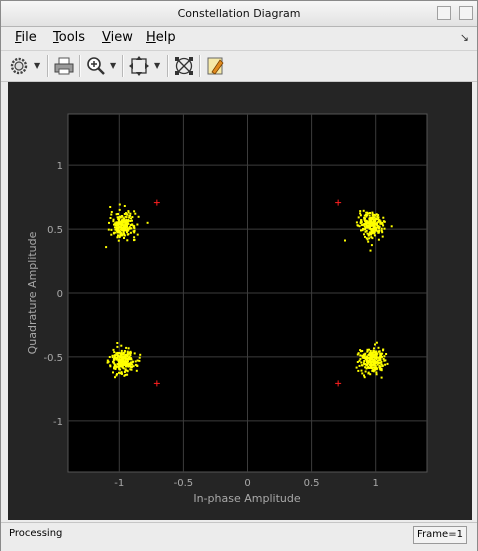 The width and height of the screenshot is (478, 551). What do you see at coordinates (466, 13) in the screenshot?
I see `close-button` at bounding box center [466, 13].